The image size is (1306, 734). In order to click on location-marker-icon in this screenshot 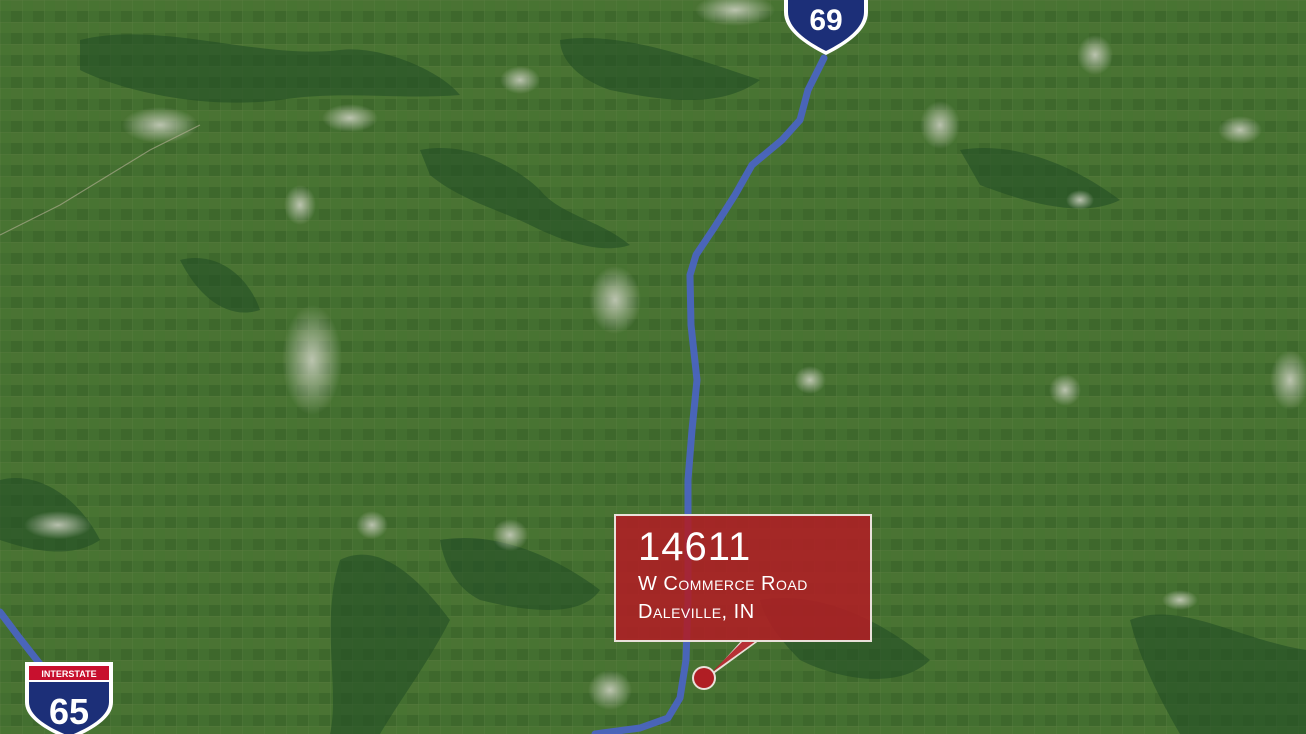, I will do `click(704, 678)`.